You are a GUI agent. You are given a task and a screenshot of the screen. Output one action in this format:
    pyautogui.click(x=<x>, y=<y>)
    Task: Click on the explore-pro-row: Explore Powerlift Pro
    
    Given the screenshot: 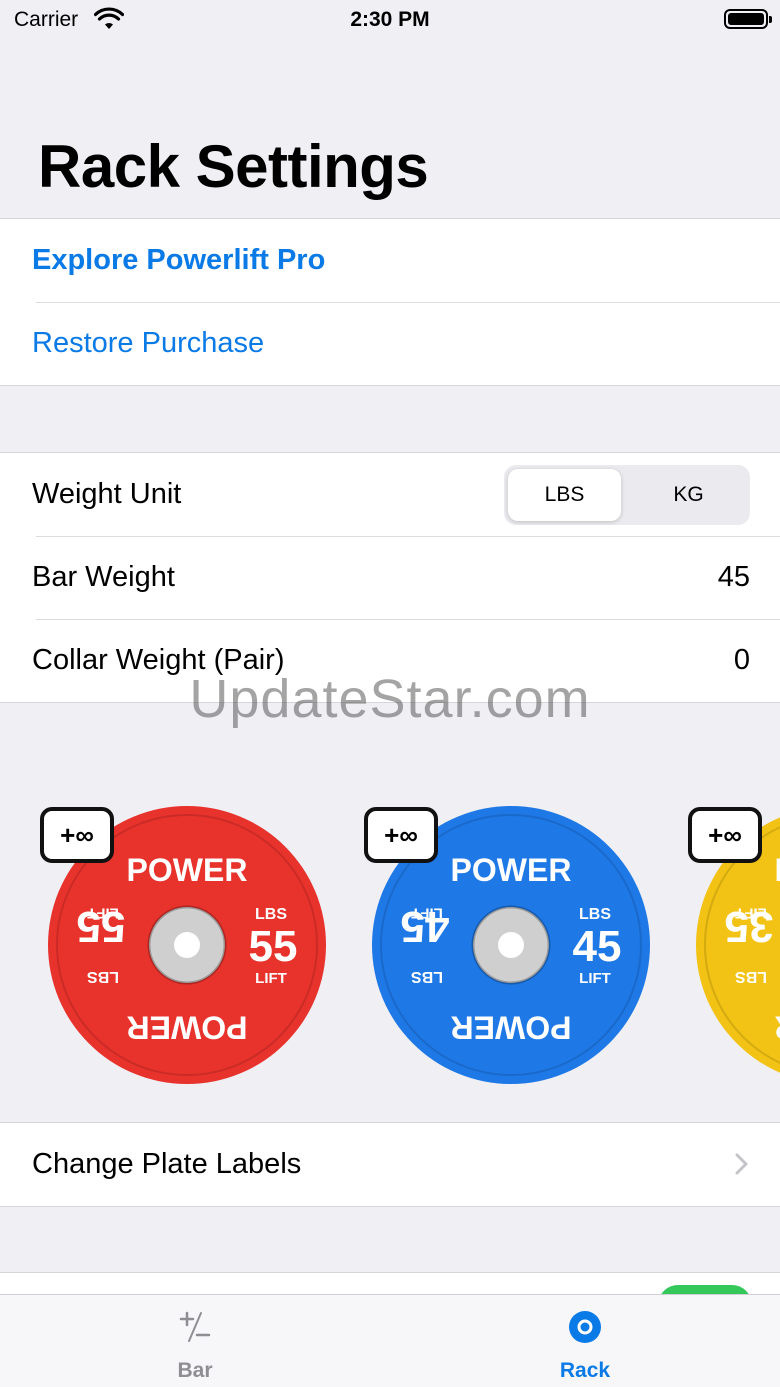 What is the action you would take?
    pyautogui.click(x=390, y=260)
    